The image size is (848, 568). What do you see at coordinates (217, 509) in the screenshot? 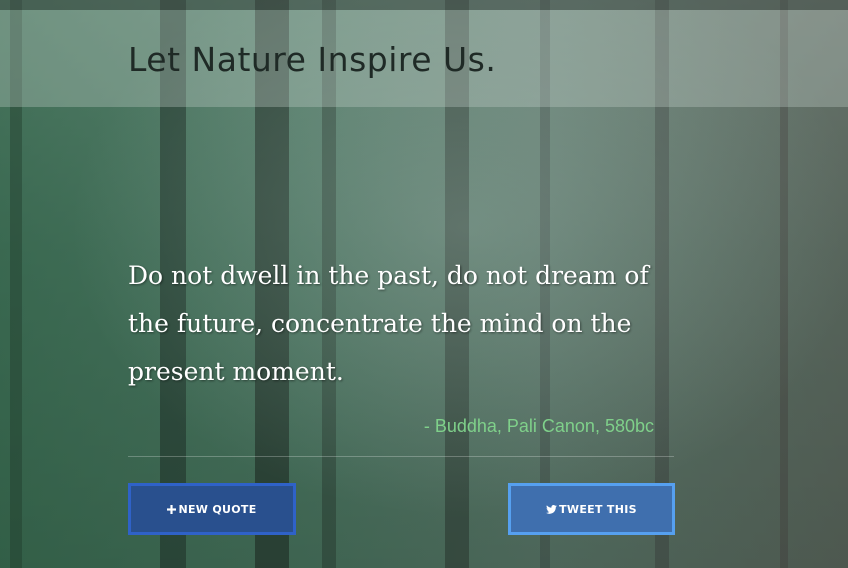
I see `new-quote-label: NEW QUOTE` at bounding box center [217, 509].